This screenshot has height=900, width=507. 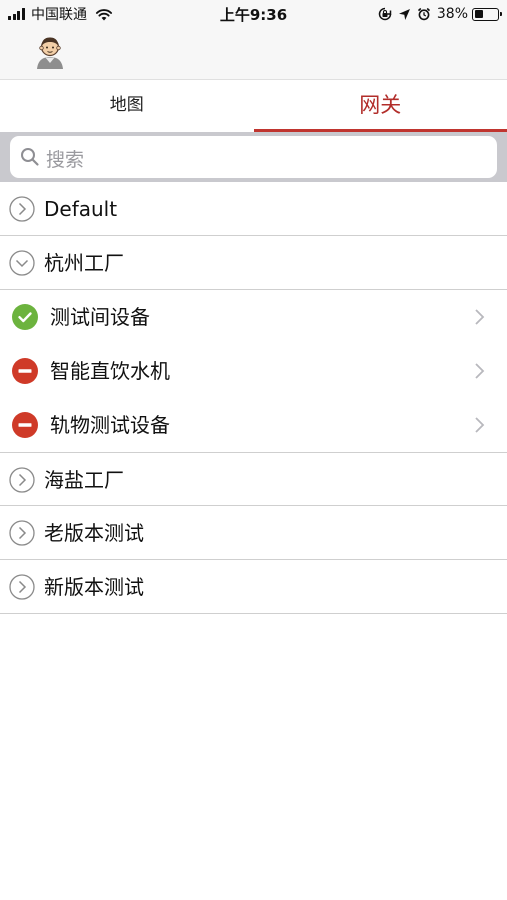 I want to click on group-label: 海盐工厂, so click(x=84, y=480).